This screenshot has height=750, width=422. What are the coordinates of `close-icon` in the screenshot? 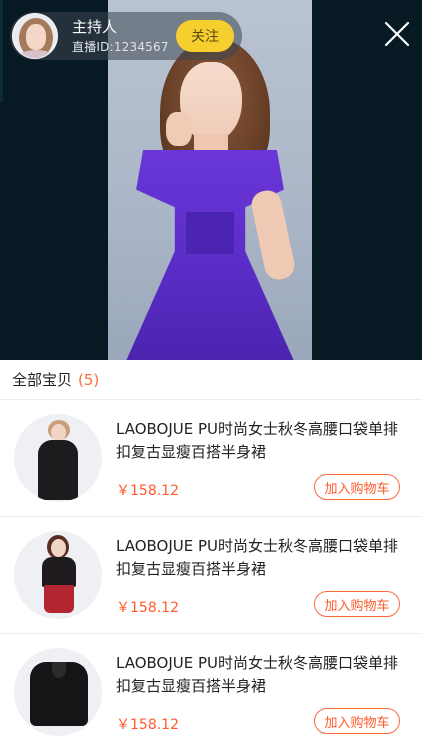 It's located at (397, 34).